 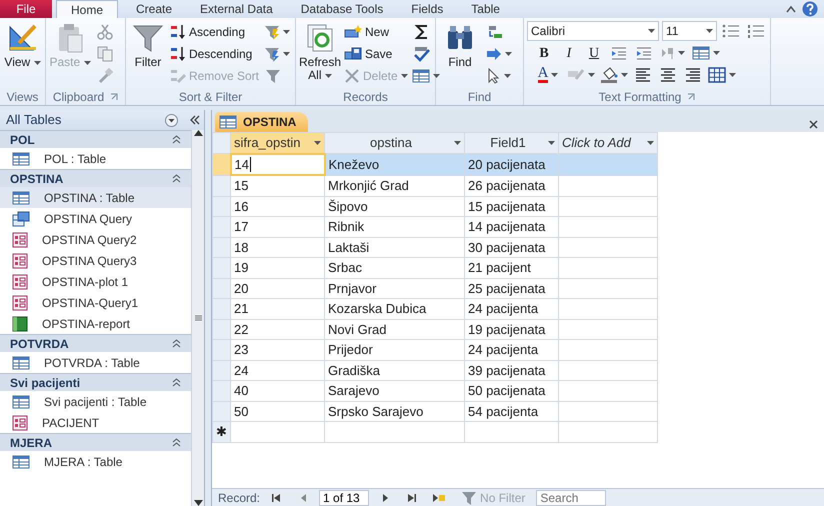 What do you see at coordinates (277, 143) in the screenshot?
I see `column-header: sifra_opstin` at bounding box center [277, 143].